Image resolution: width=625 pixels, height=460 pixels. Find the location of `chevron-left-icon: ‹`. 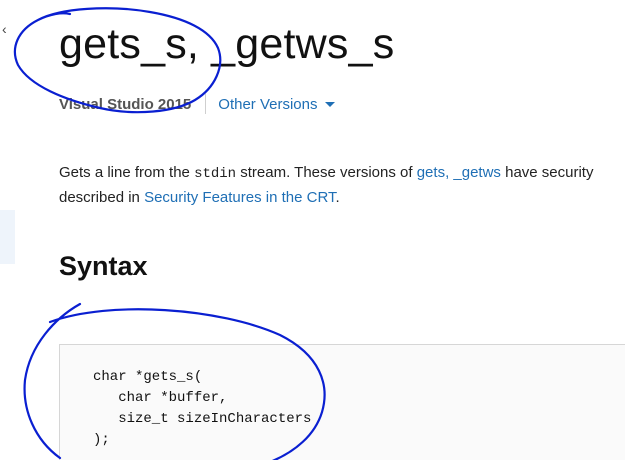

chevron-left-icon: ‹ is located at coordinates (4, 29).